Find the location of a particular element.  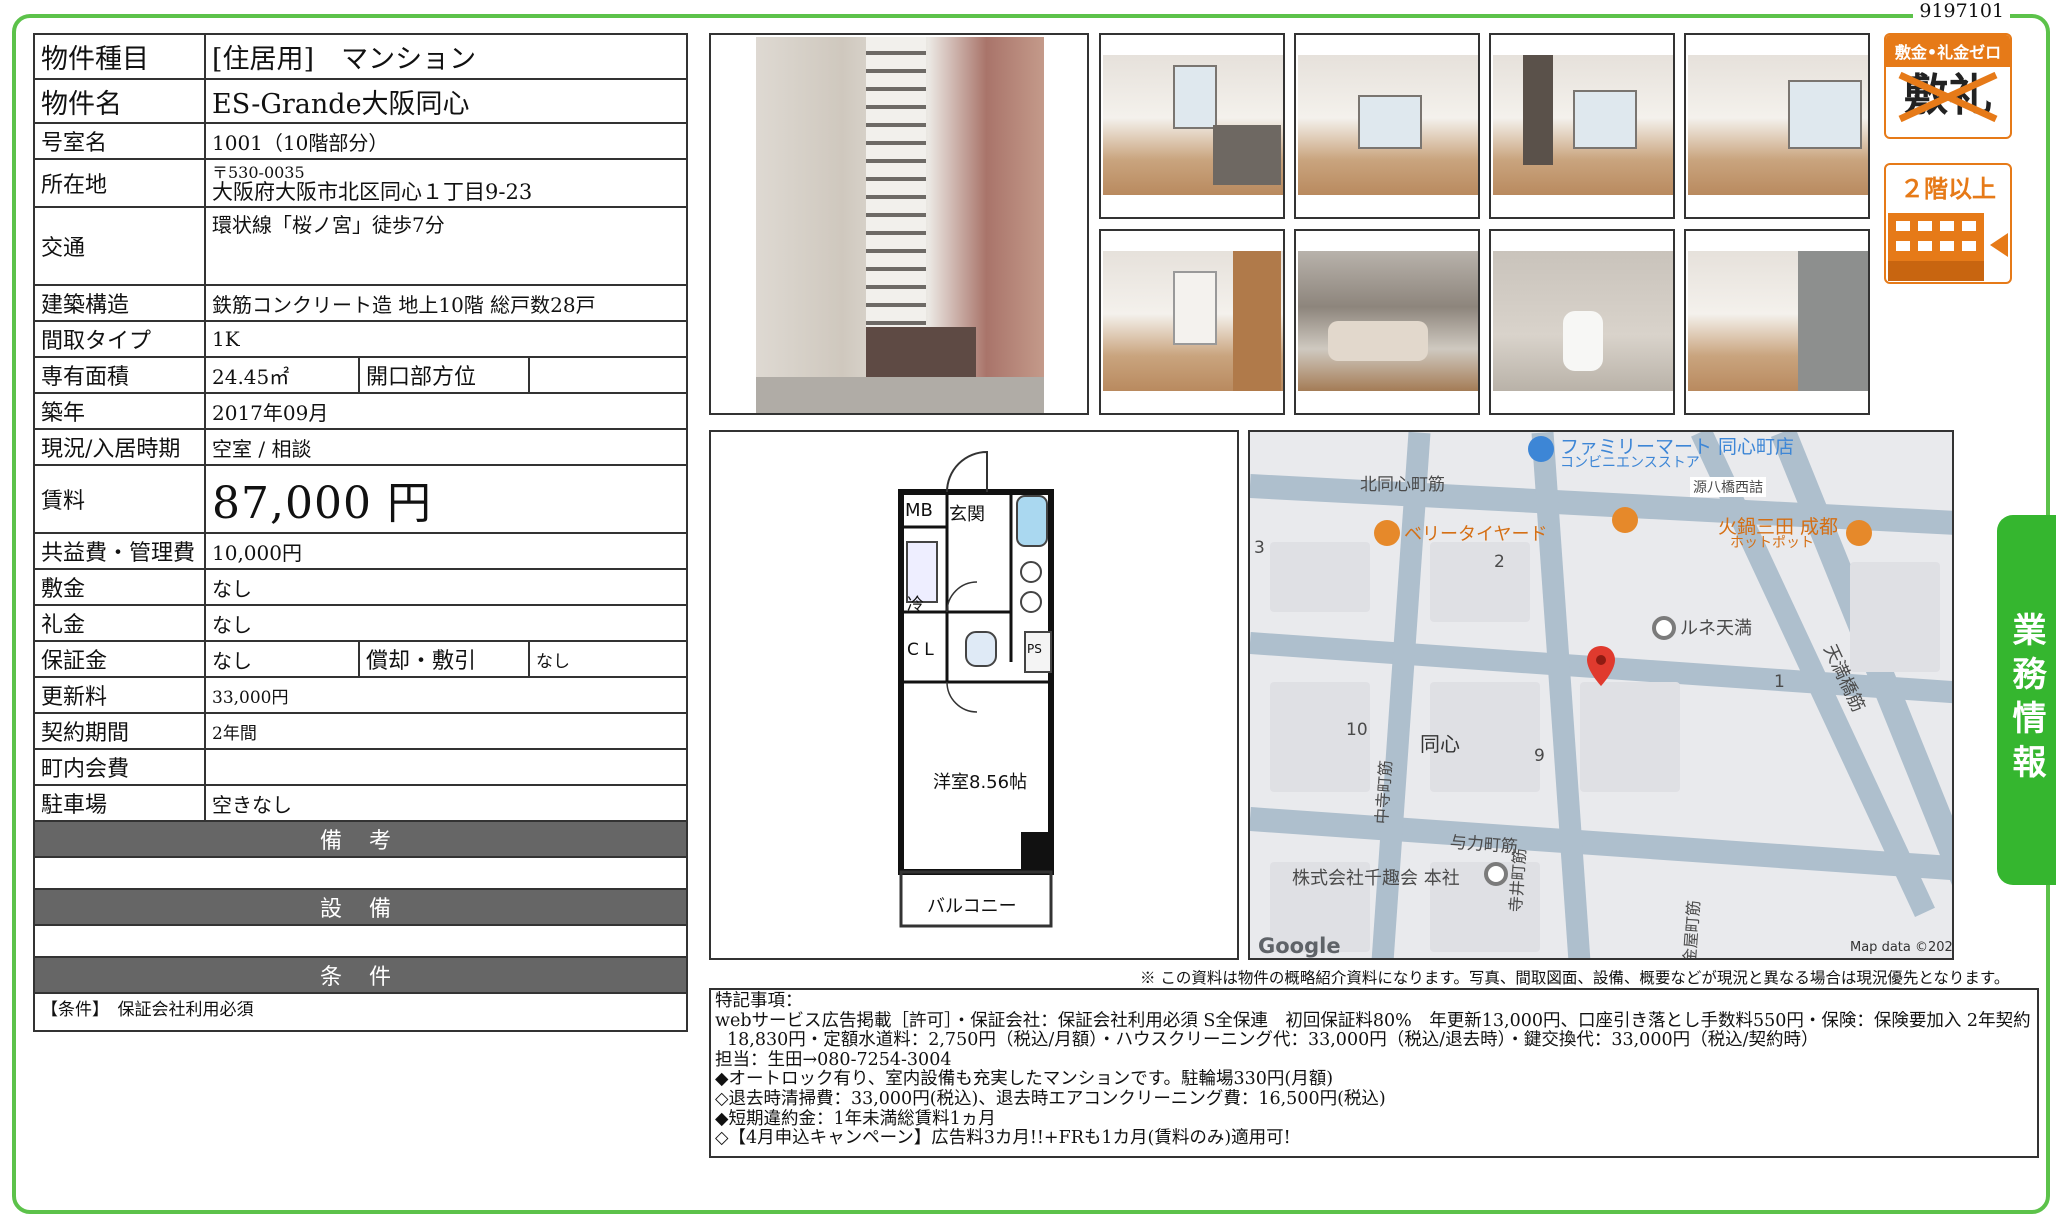

address-value: 大阪府大阪市北区同心１丁目9-23 is located at coordinates (372, 191).